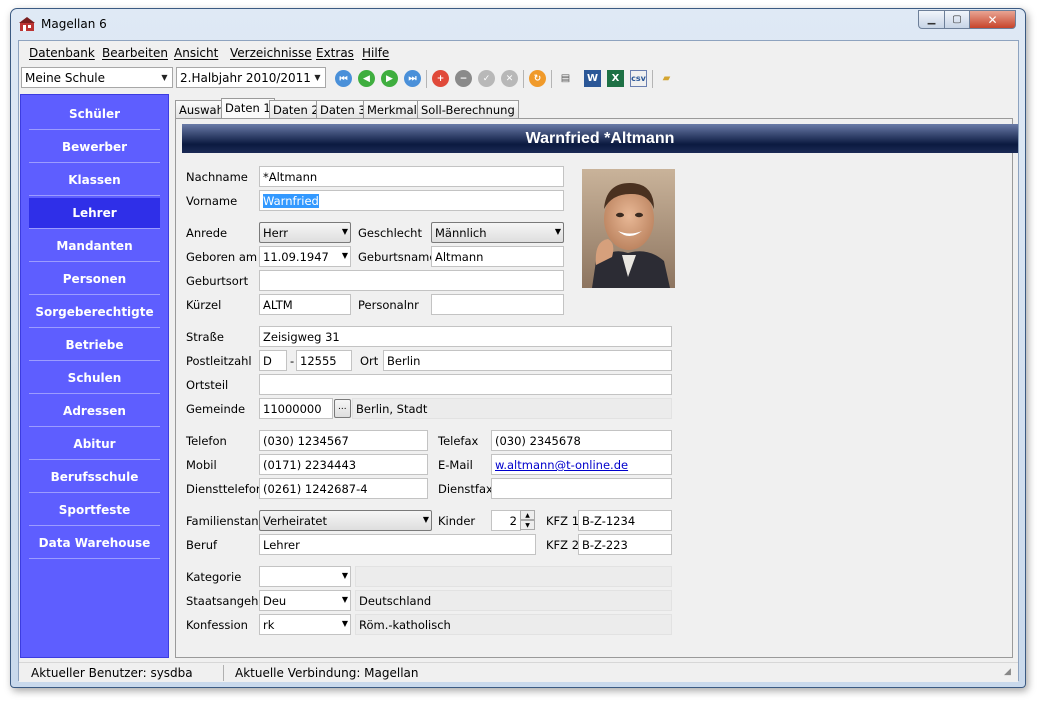  I want to click on konfession-value: rk, so click(269, 625).